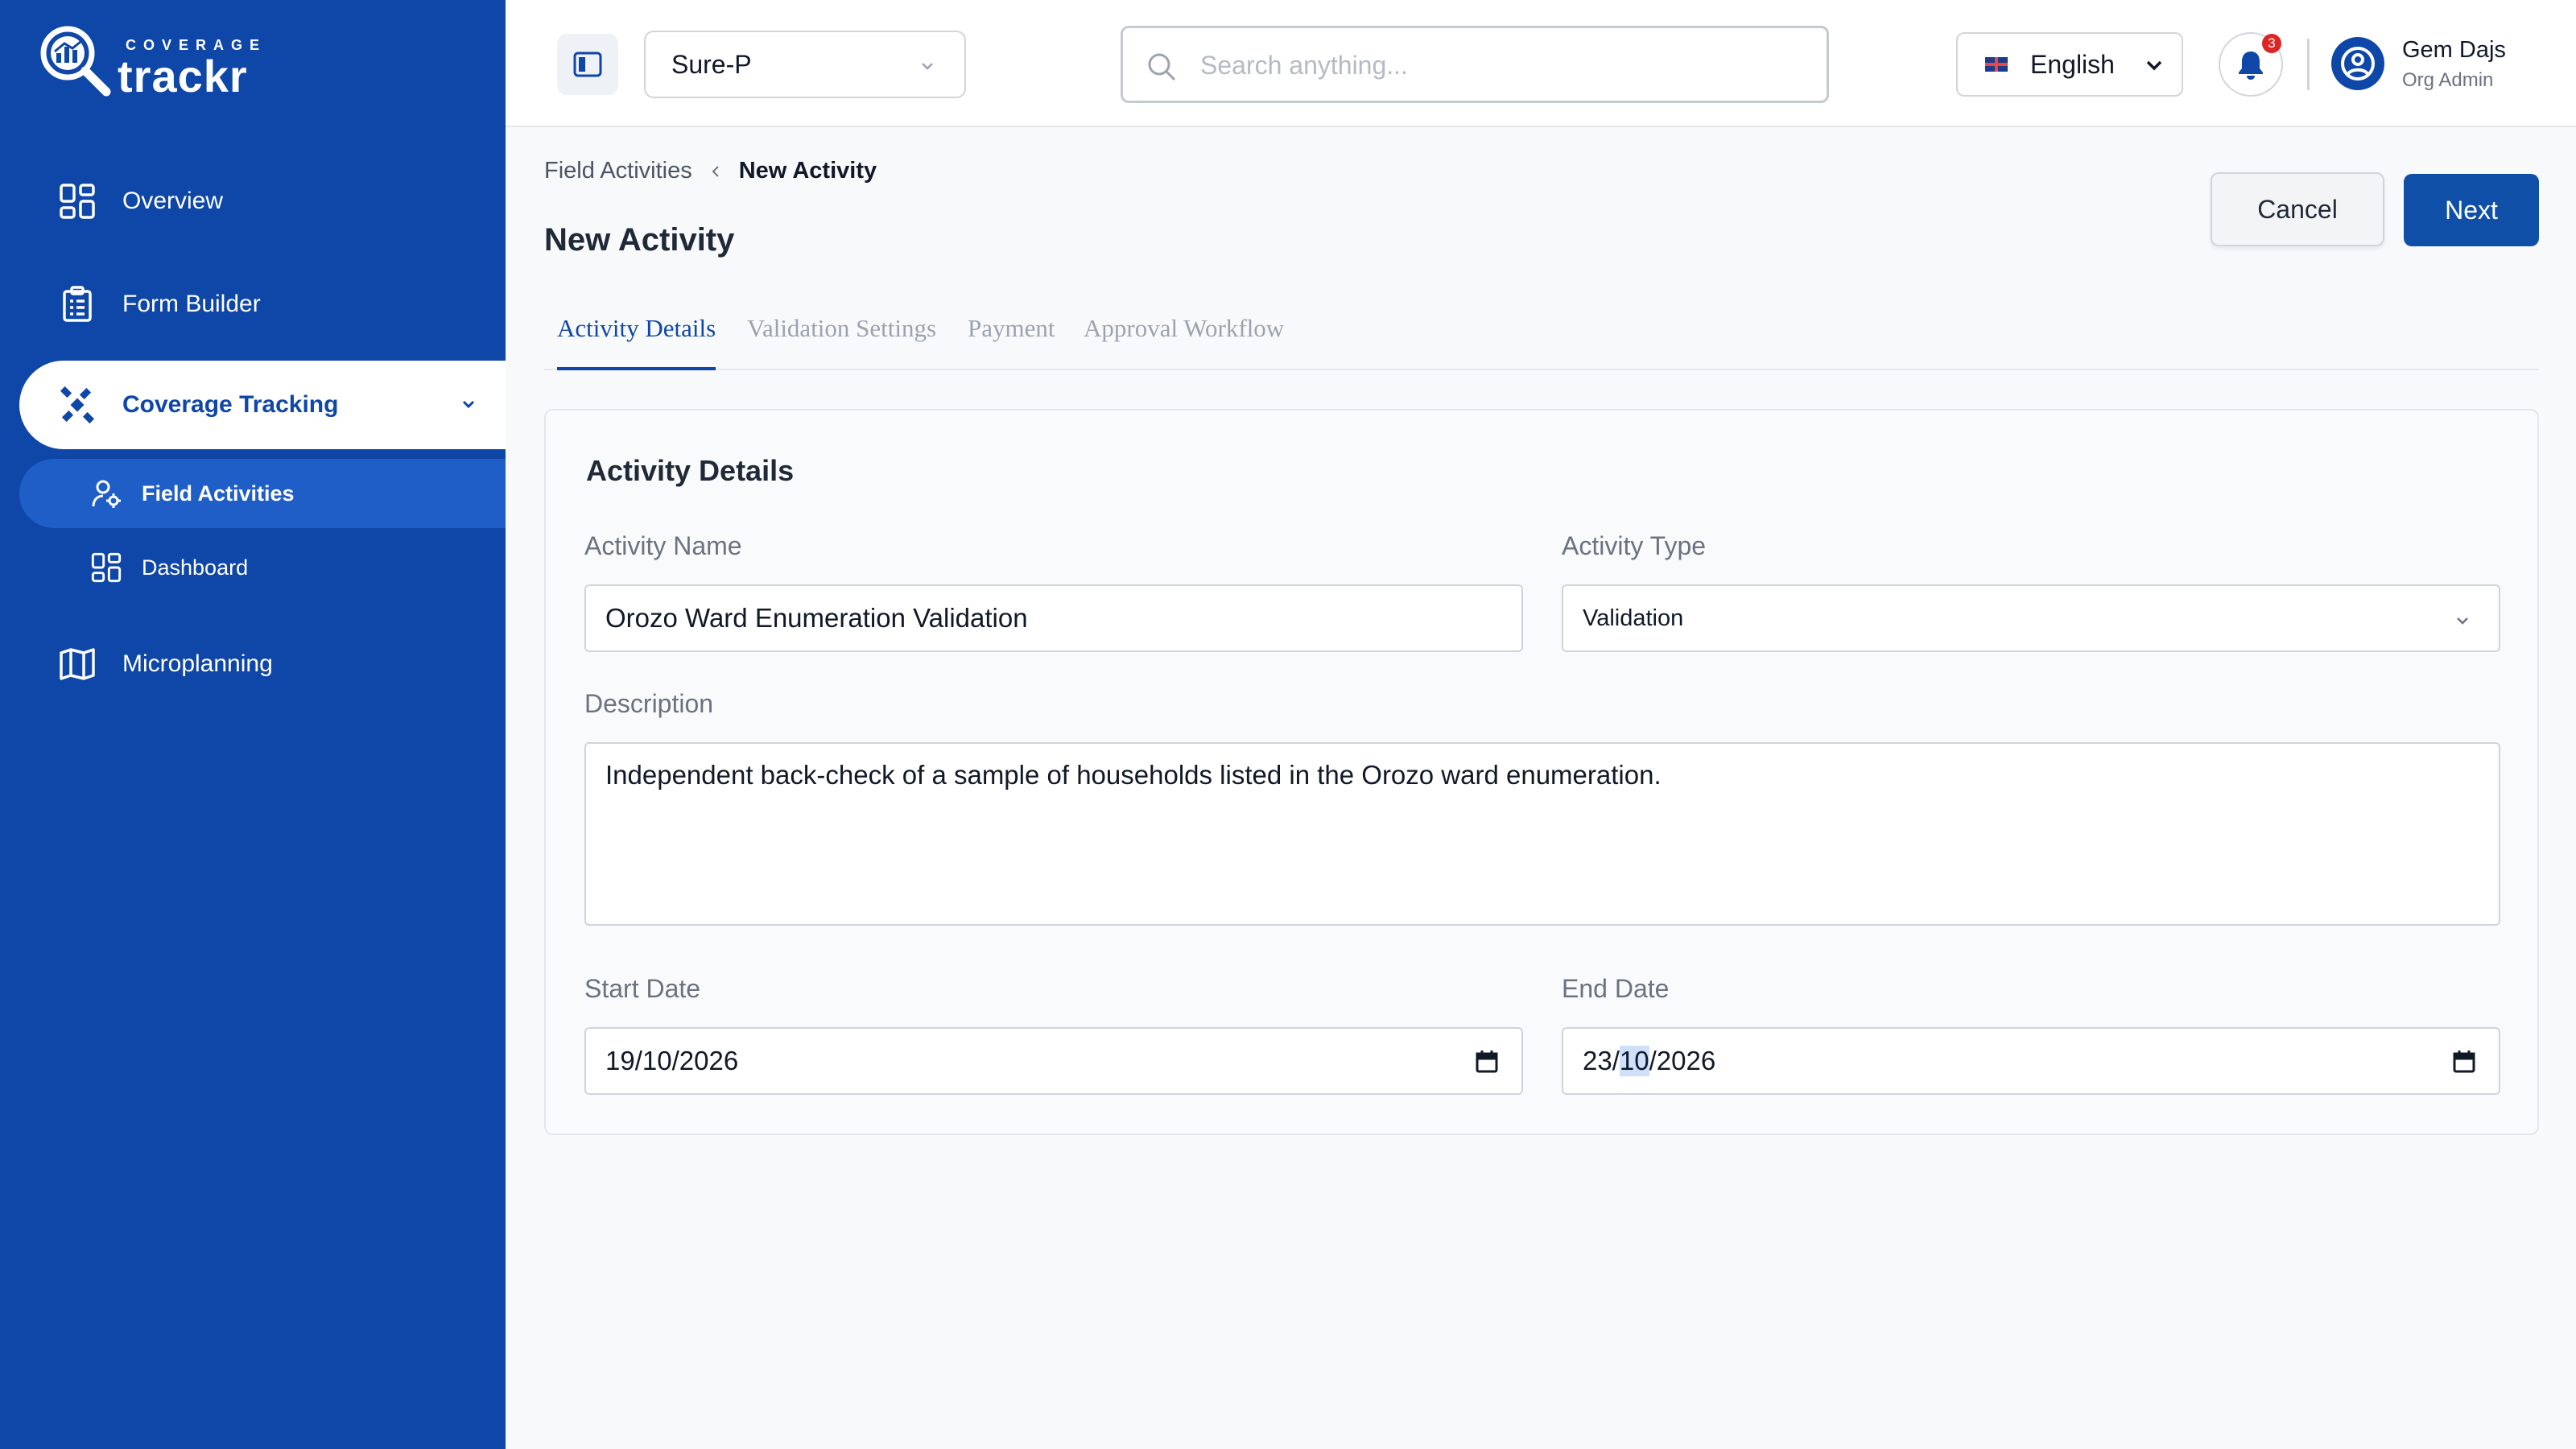  I want to click on sidebar-item-coverage-tracking: Coverage Tracking, so click(262, 405).